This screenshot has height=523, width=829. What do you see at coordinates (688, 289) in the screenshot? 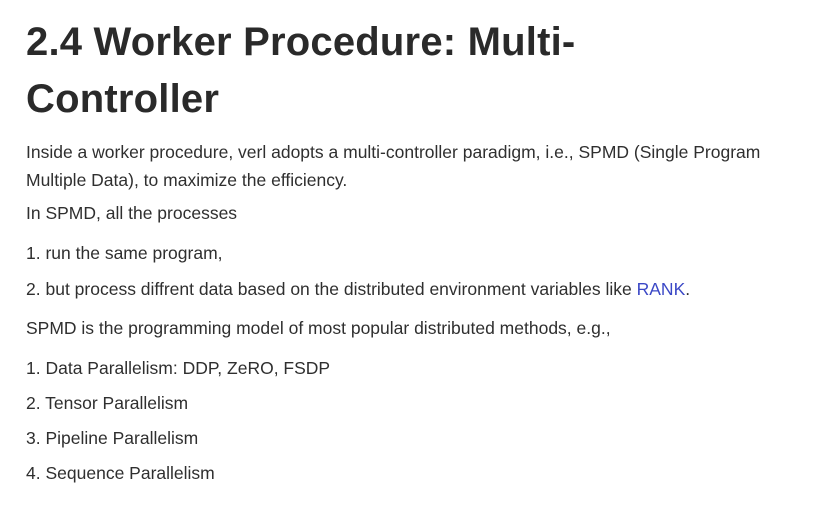
I see `list-item-suffix: .` at bounding box center [688, 289].